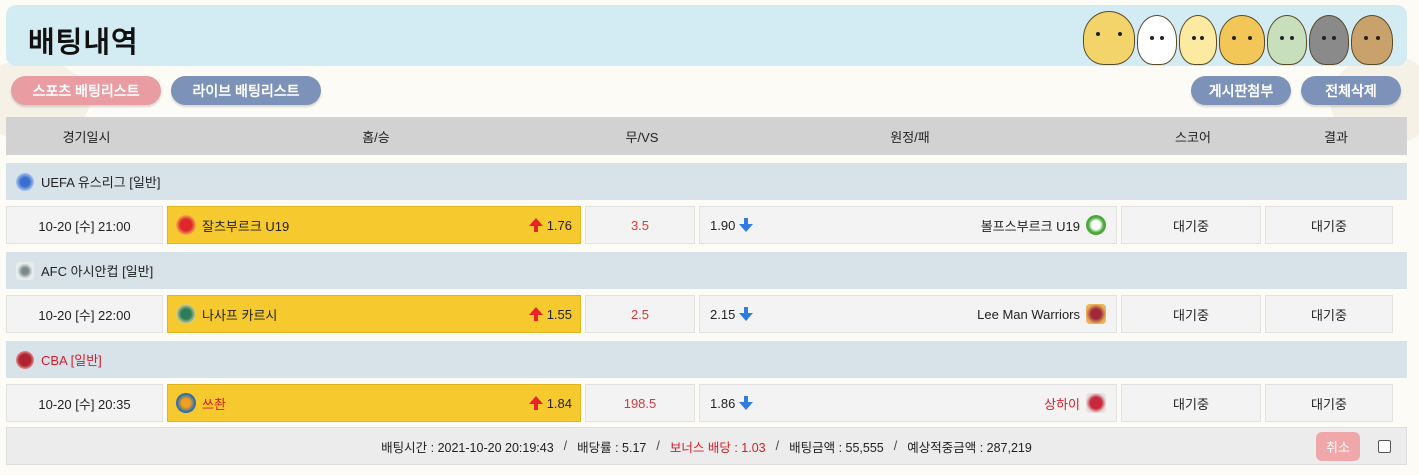 The height and width of the screenshot is (475, 1419). I want to click on away-bet-cell: 2.15 Lee Man Warriors, so click(908, 314).